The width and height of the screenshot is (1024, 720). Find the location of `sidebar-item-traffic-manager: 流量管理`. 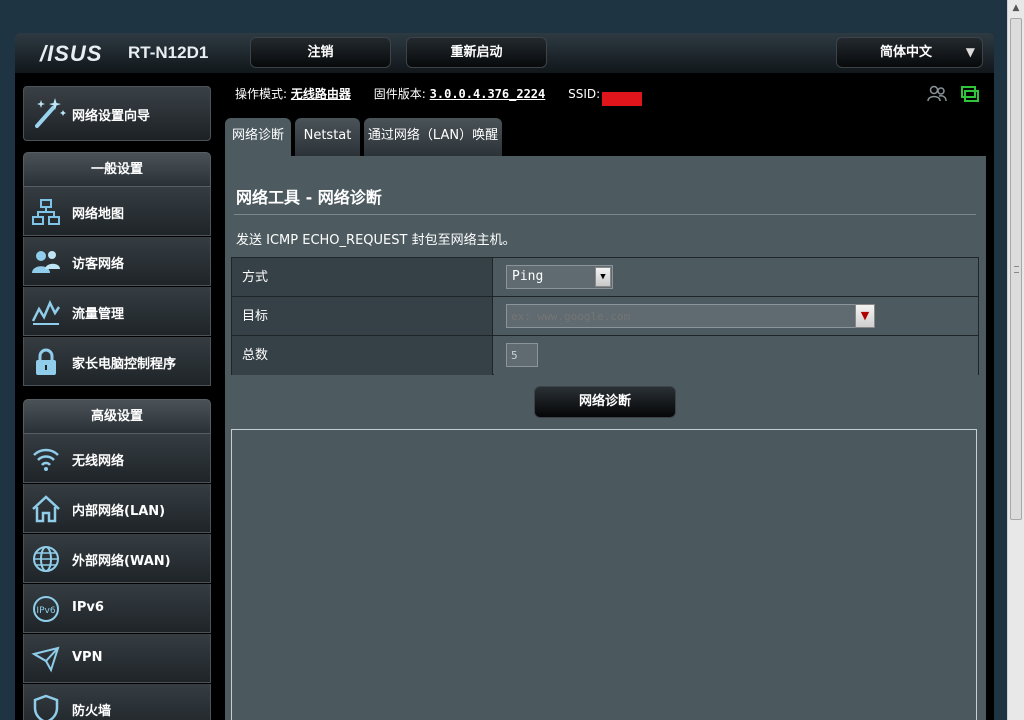

sidebar-item-traffic-manager: 流量管理 is located at coordinates (117, 311).